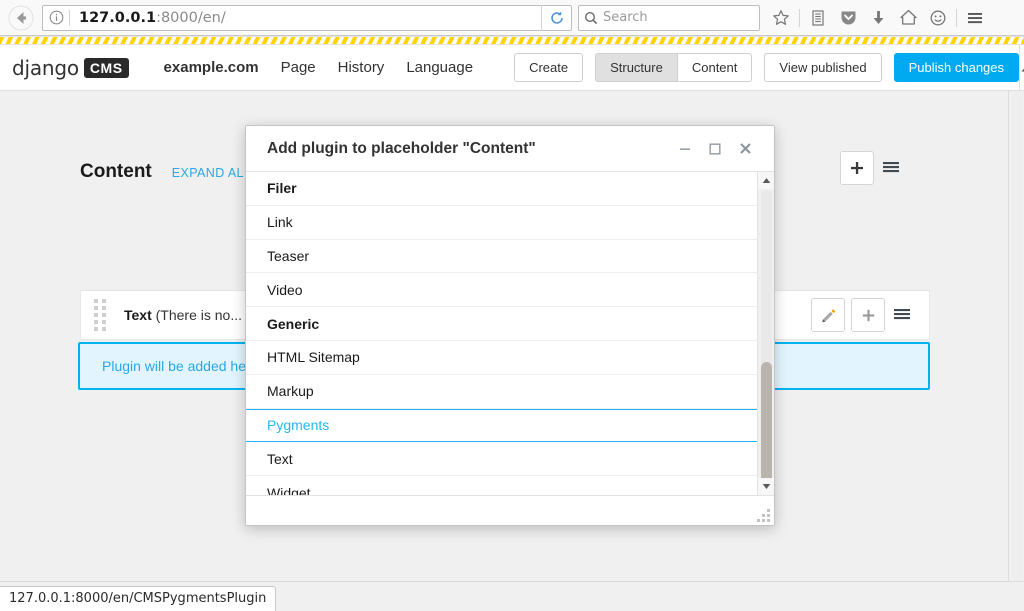 The width and height of the screenshot is (1024, 611). Describe the element at coordinates (162, 172) in the screenshot. I see `placeholder-header: Content EXPAND AL` at that location.